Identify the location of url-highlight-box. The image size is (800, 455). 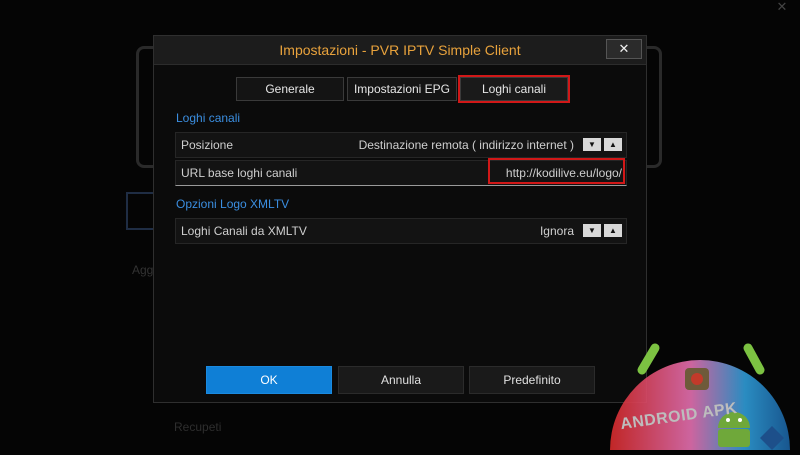
(556, 171).